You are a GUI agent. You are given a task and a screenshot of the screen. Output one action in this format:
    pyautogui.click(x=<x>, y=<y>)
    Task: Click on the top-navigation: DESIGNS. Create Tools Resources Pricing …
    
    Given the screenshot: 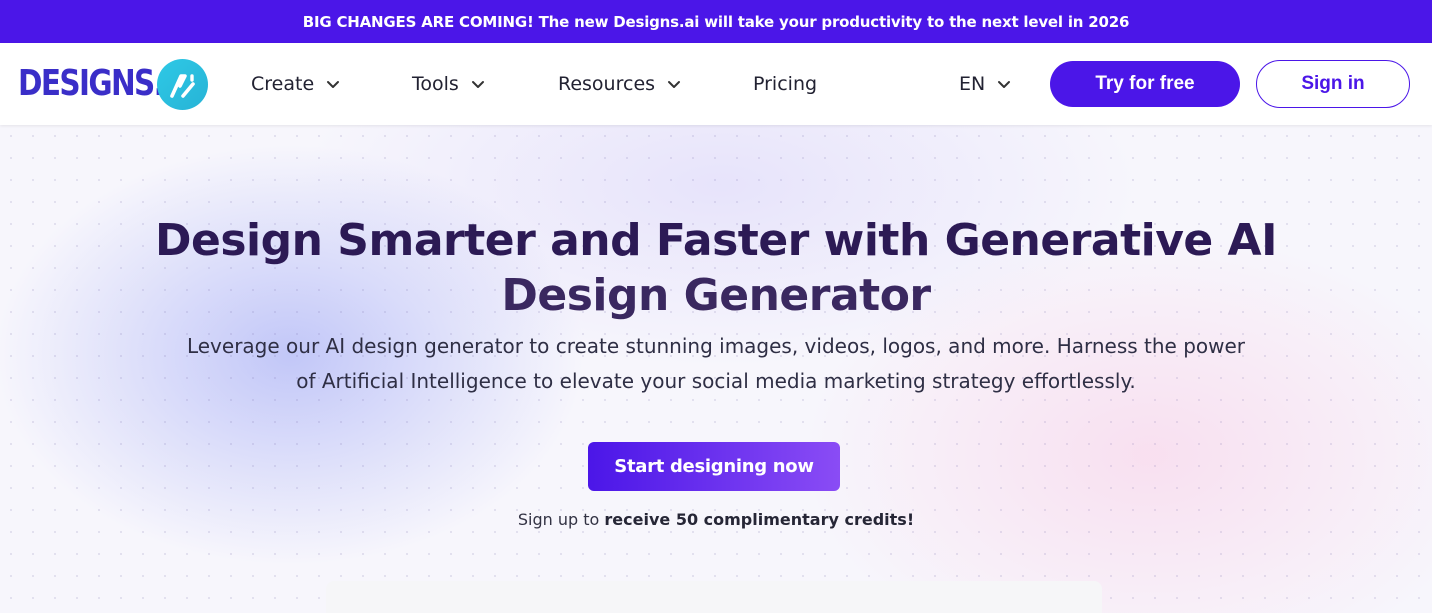 What is the action you would take?
    pyautogui.click(x=716, y=84)
    